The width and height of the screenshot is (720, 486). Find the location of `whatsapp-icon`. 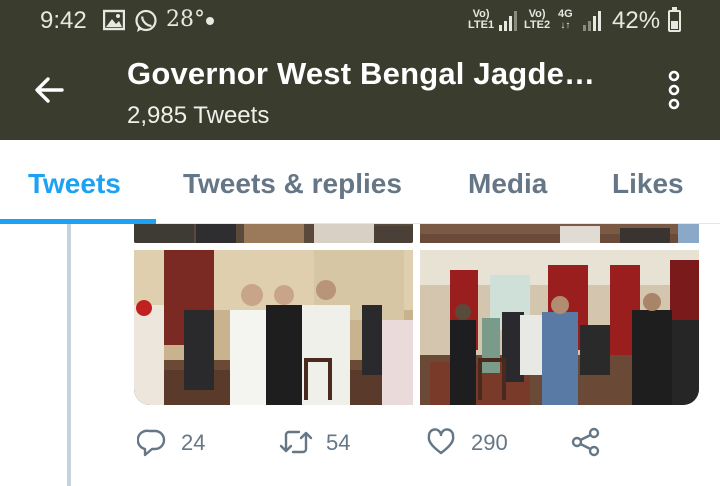

whatsapp-icon is located at coordinates (146, 23).